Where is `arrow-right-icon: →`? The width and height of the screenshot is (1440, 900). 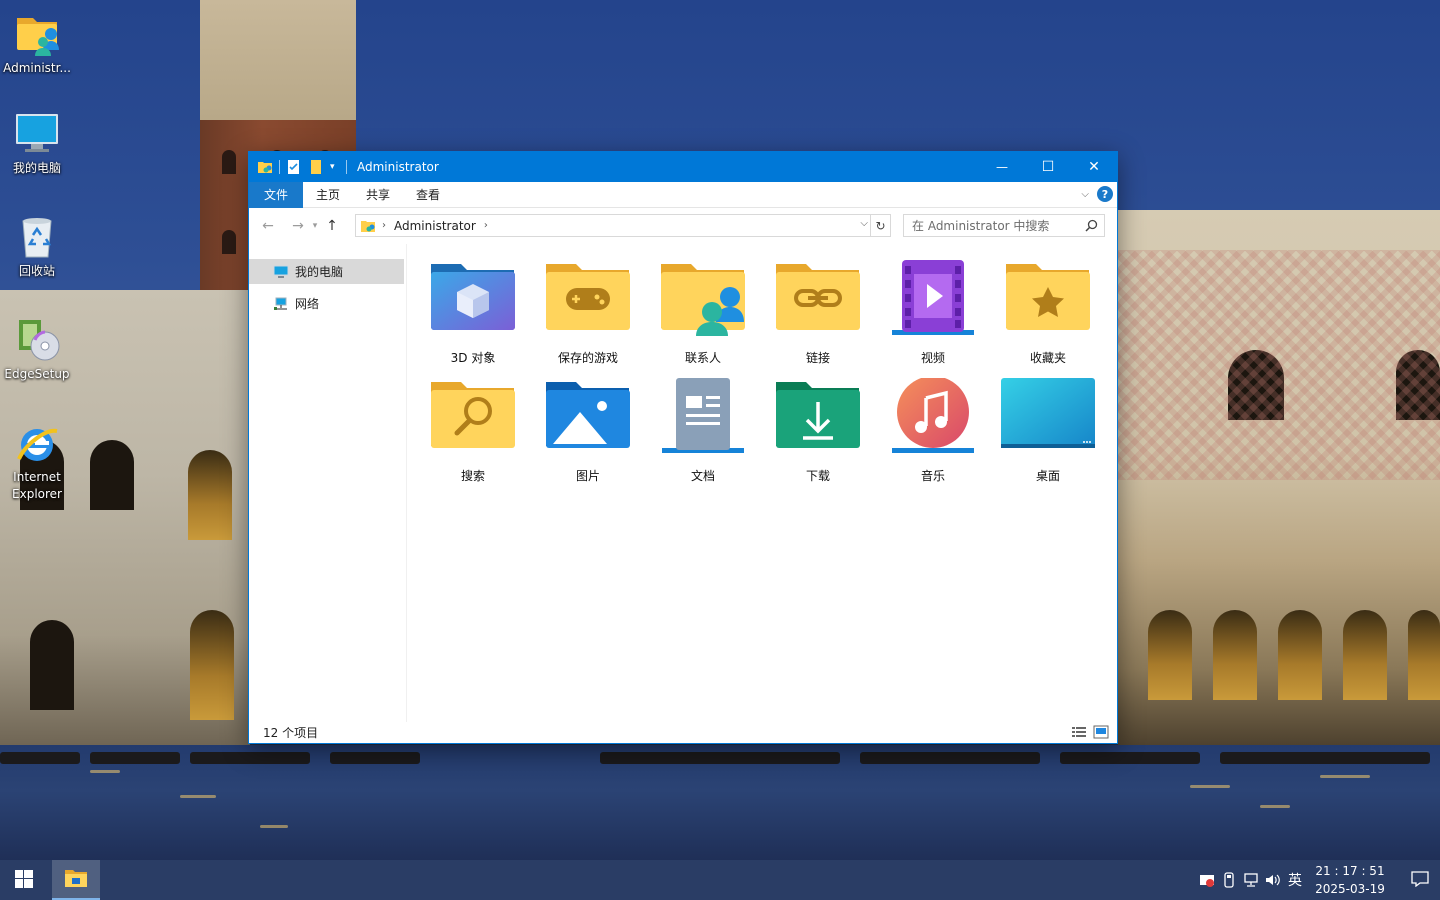 arrow-right-icon: → is located at coordinates (298, 226).